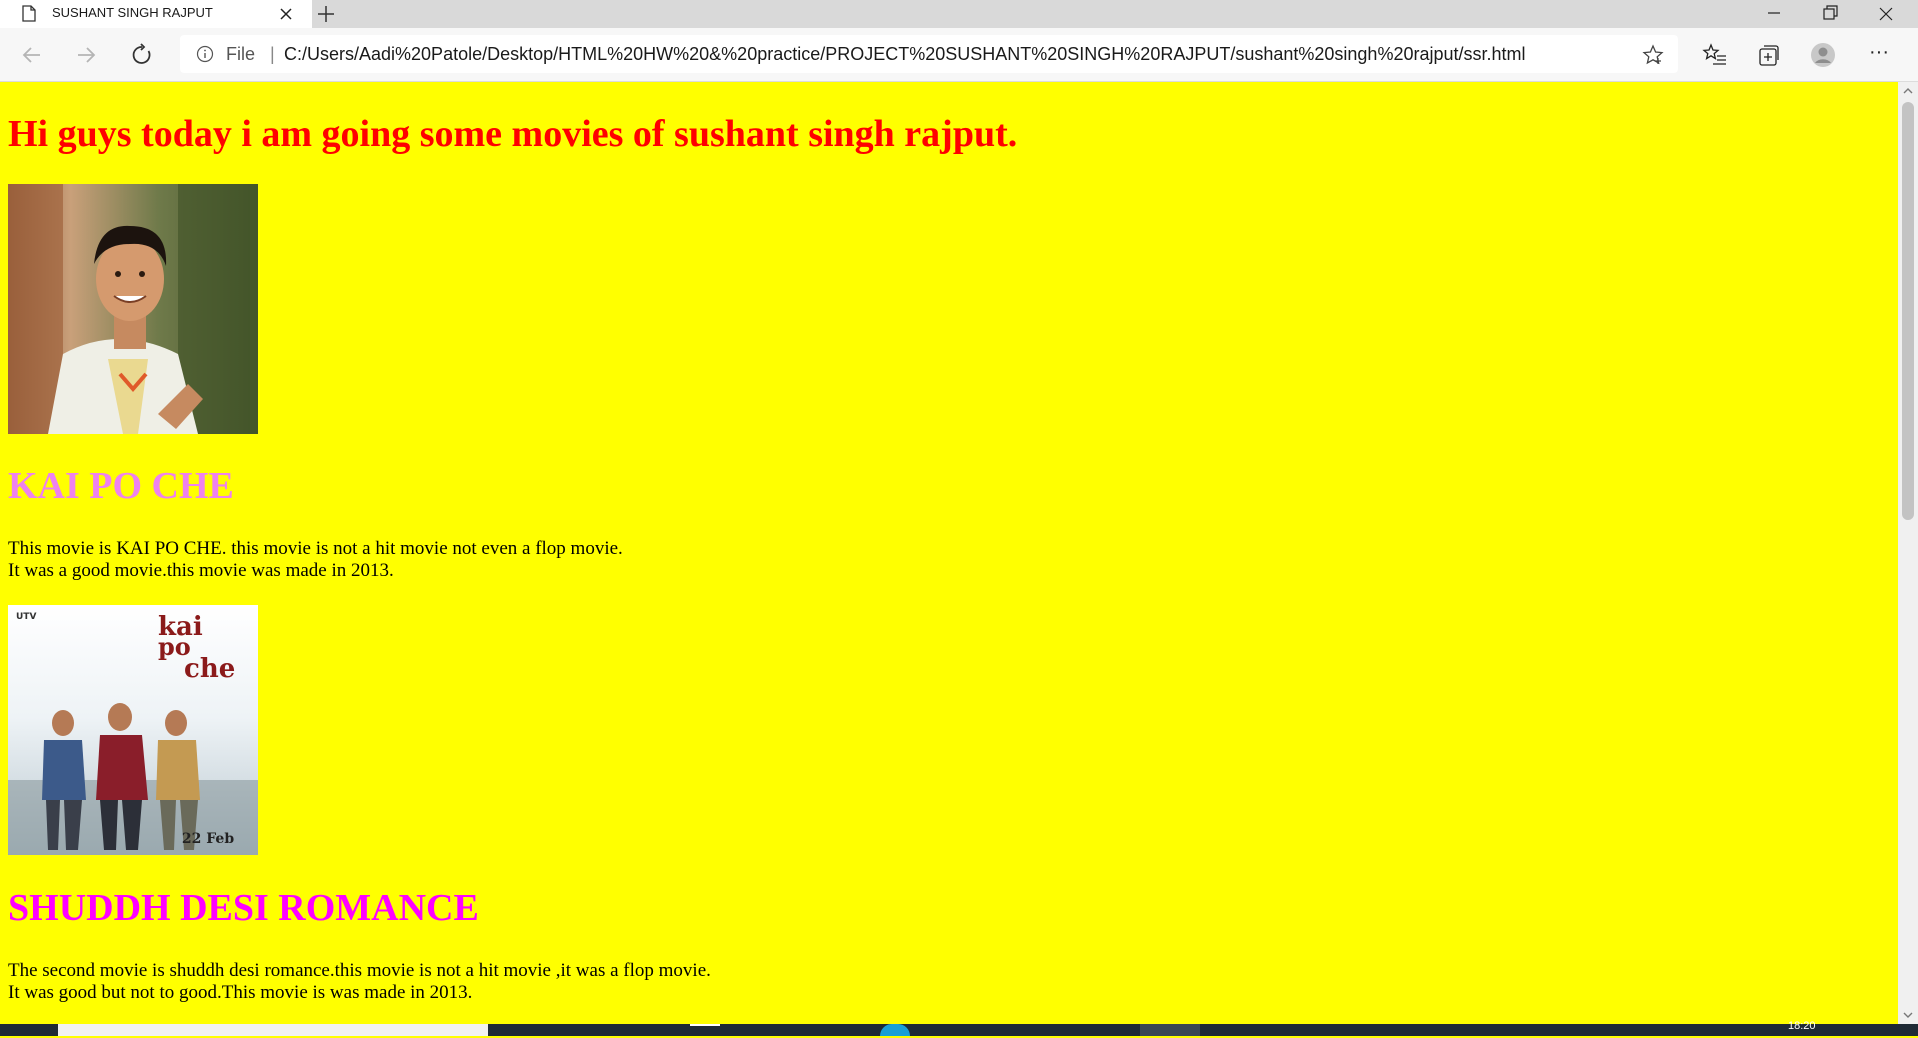 Image resolution: width=1918 pixels, height=1038 pixels. What do you see at coordinates (209, 669) in the screenshot?
I see `poster-title-line-3: che` at bounding box center [209, 669].